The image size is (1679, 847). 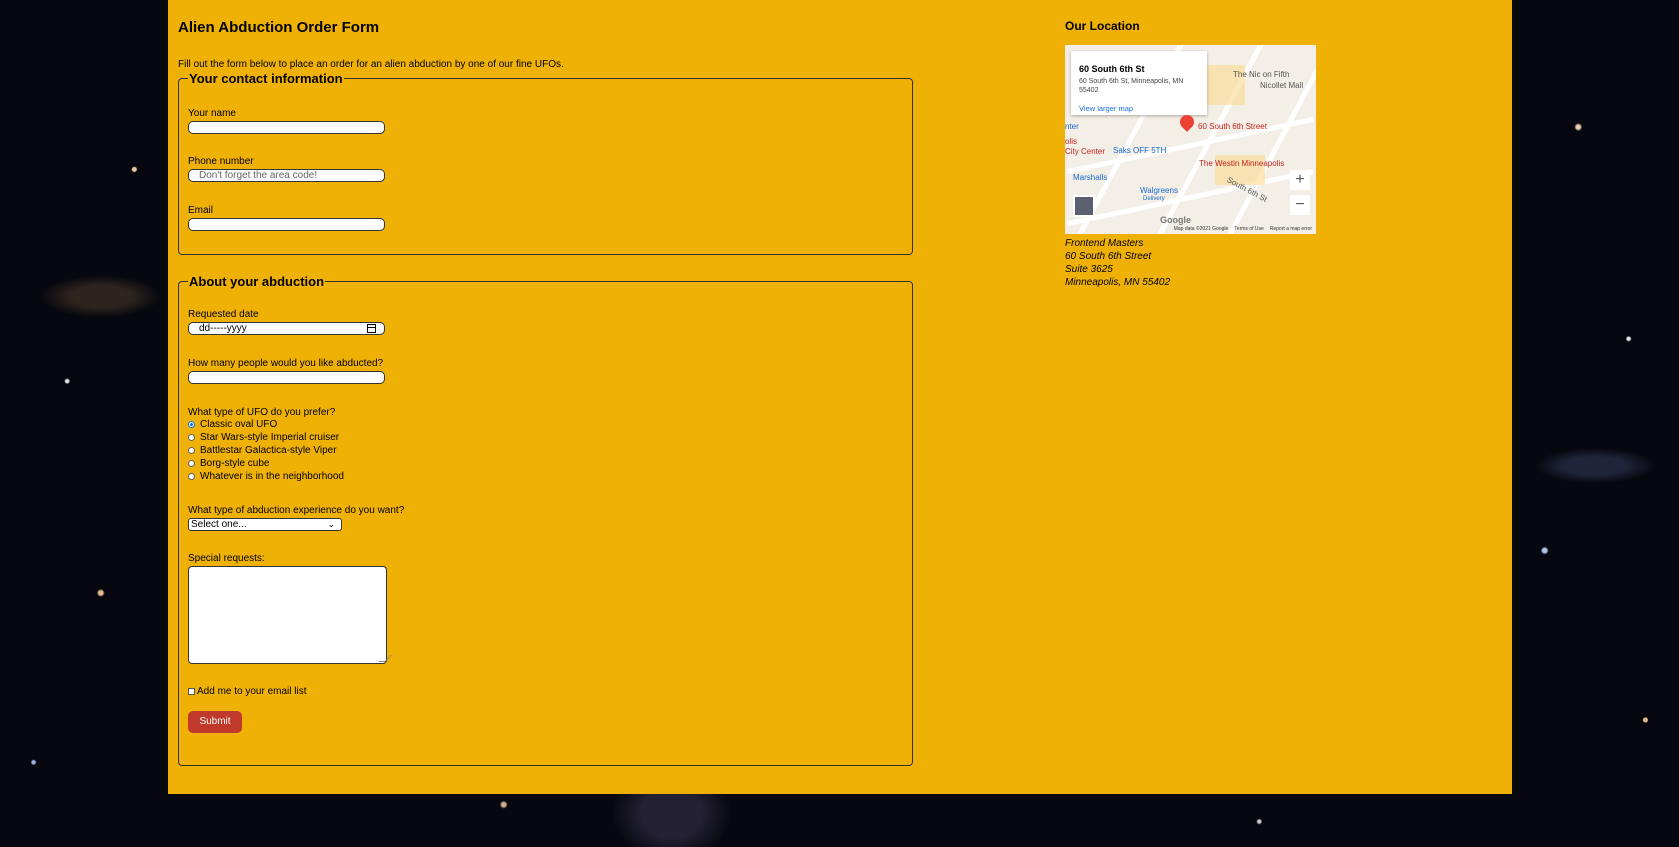 I want to click on map-card-title: 60 South 6th St, so click(x=1112, y=69).